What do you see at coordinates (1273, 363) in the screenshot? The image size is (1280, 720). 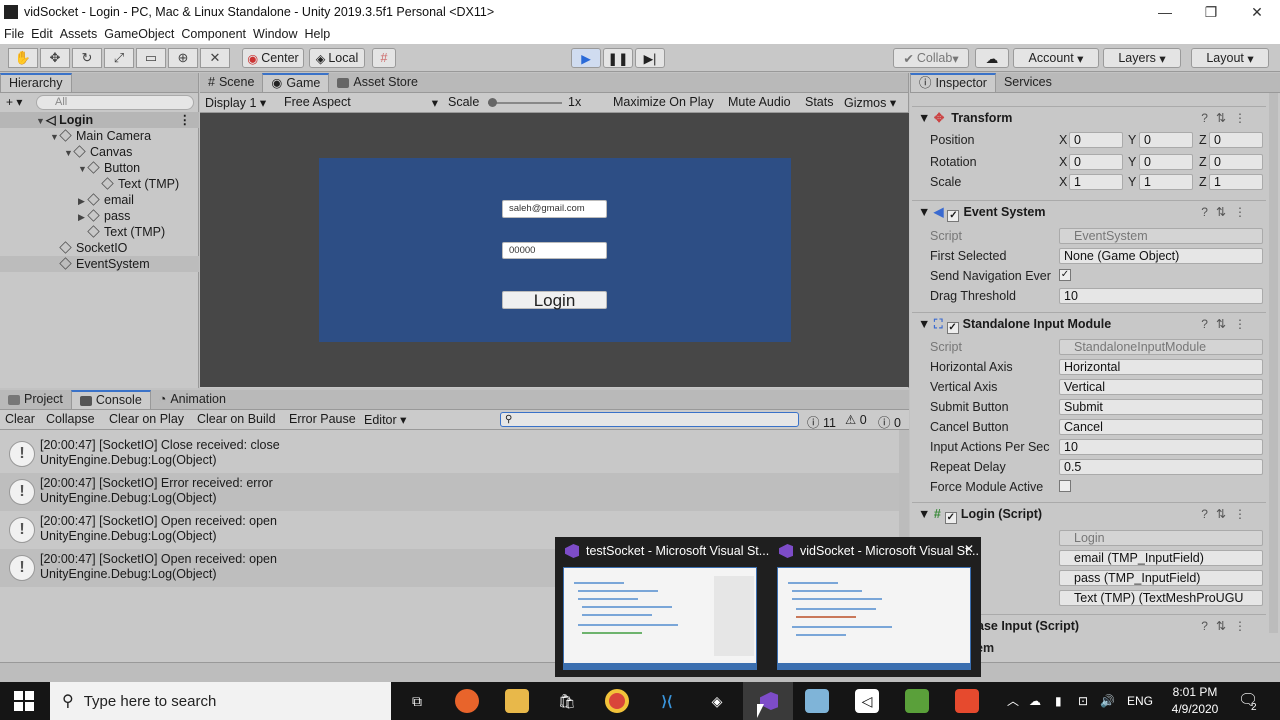 I see `inspector-scrollbar` at bounding box center [1273, 363].